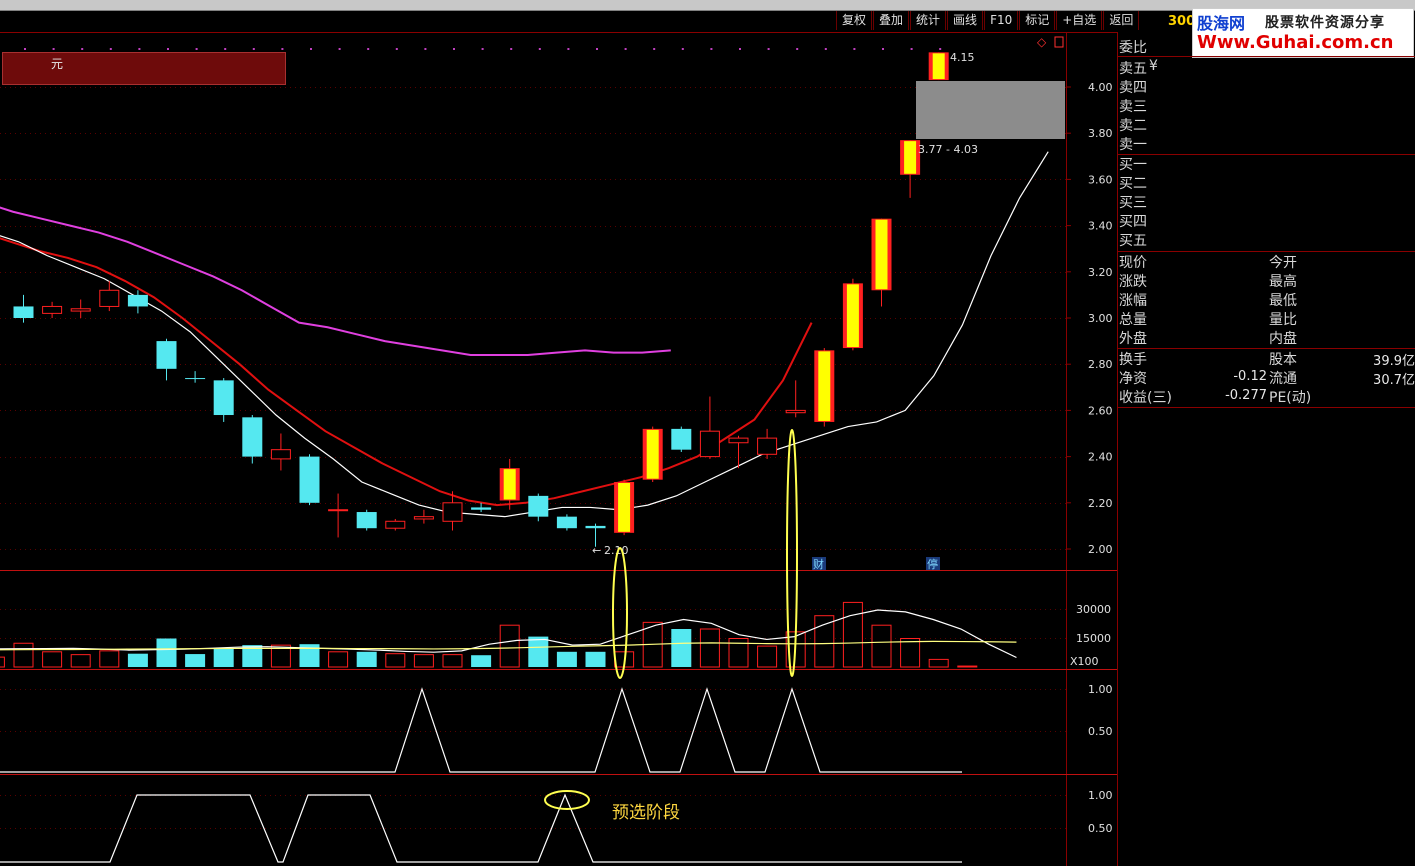  I want to click on indicator1-polyline, so click(481, 730).